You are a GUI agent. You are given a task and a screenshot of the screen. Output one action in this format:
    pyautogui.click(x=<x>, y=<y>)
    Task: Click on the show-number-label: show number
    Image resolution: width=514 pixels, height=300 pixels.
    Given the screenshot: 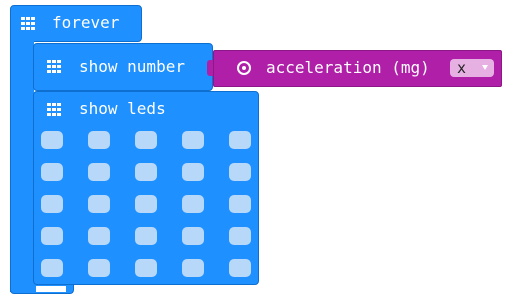 What is the action you would take?
    pyautogui.click(x=132, y=66)
    